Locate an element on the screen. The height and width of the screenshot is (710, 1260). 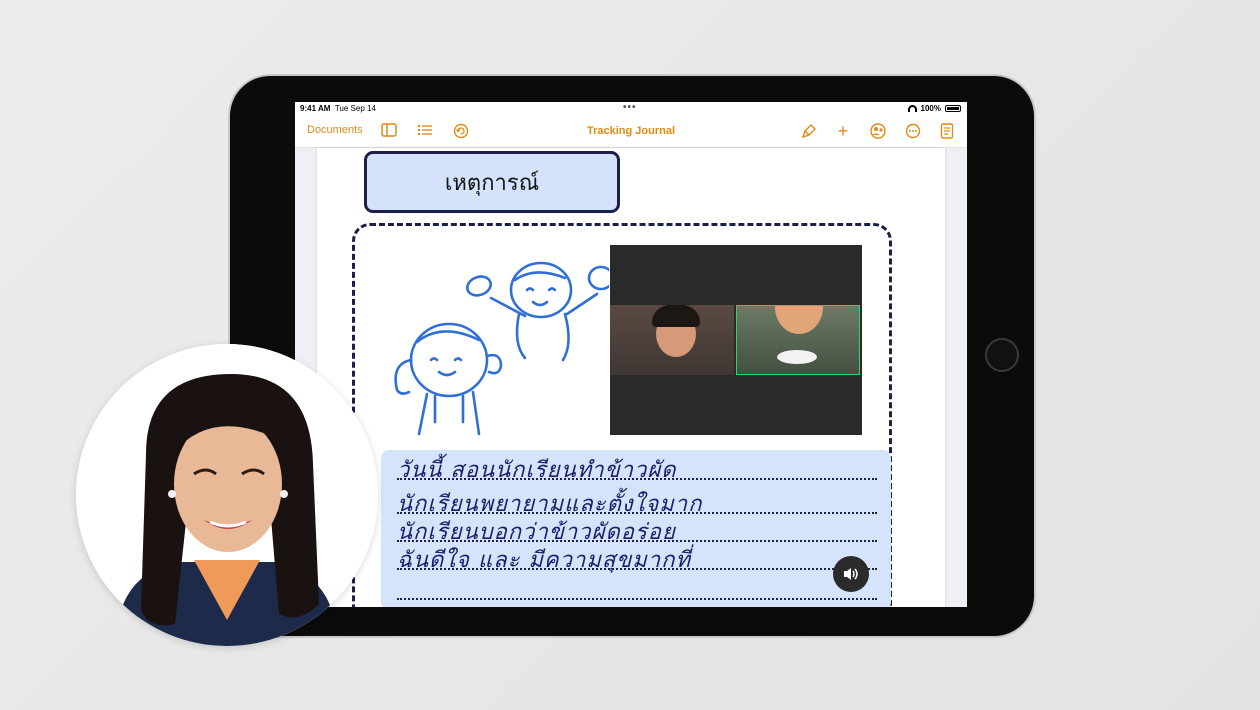
more-icon is located at coordinates (913, 131).